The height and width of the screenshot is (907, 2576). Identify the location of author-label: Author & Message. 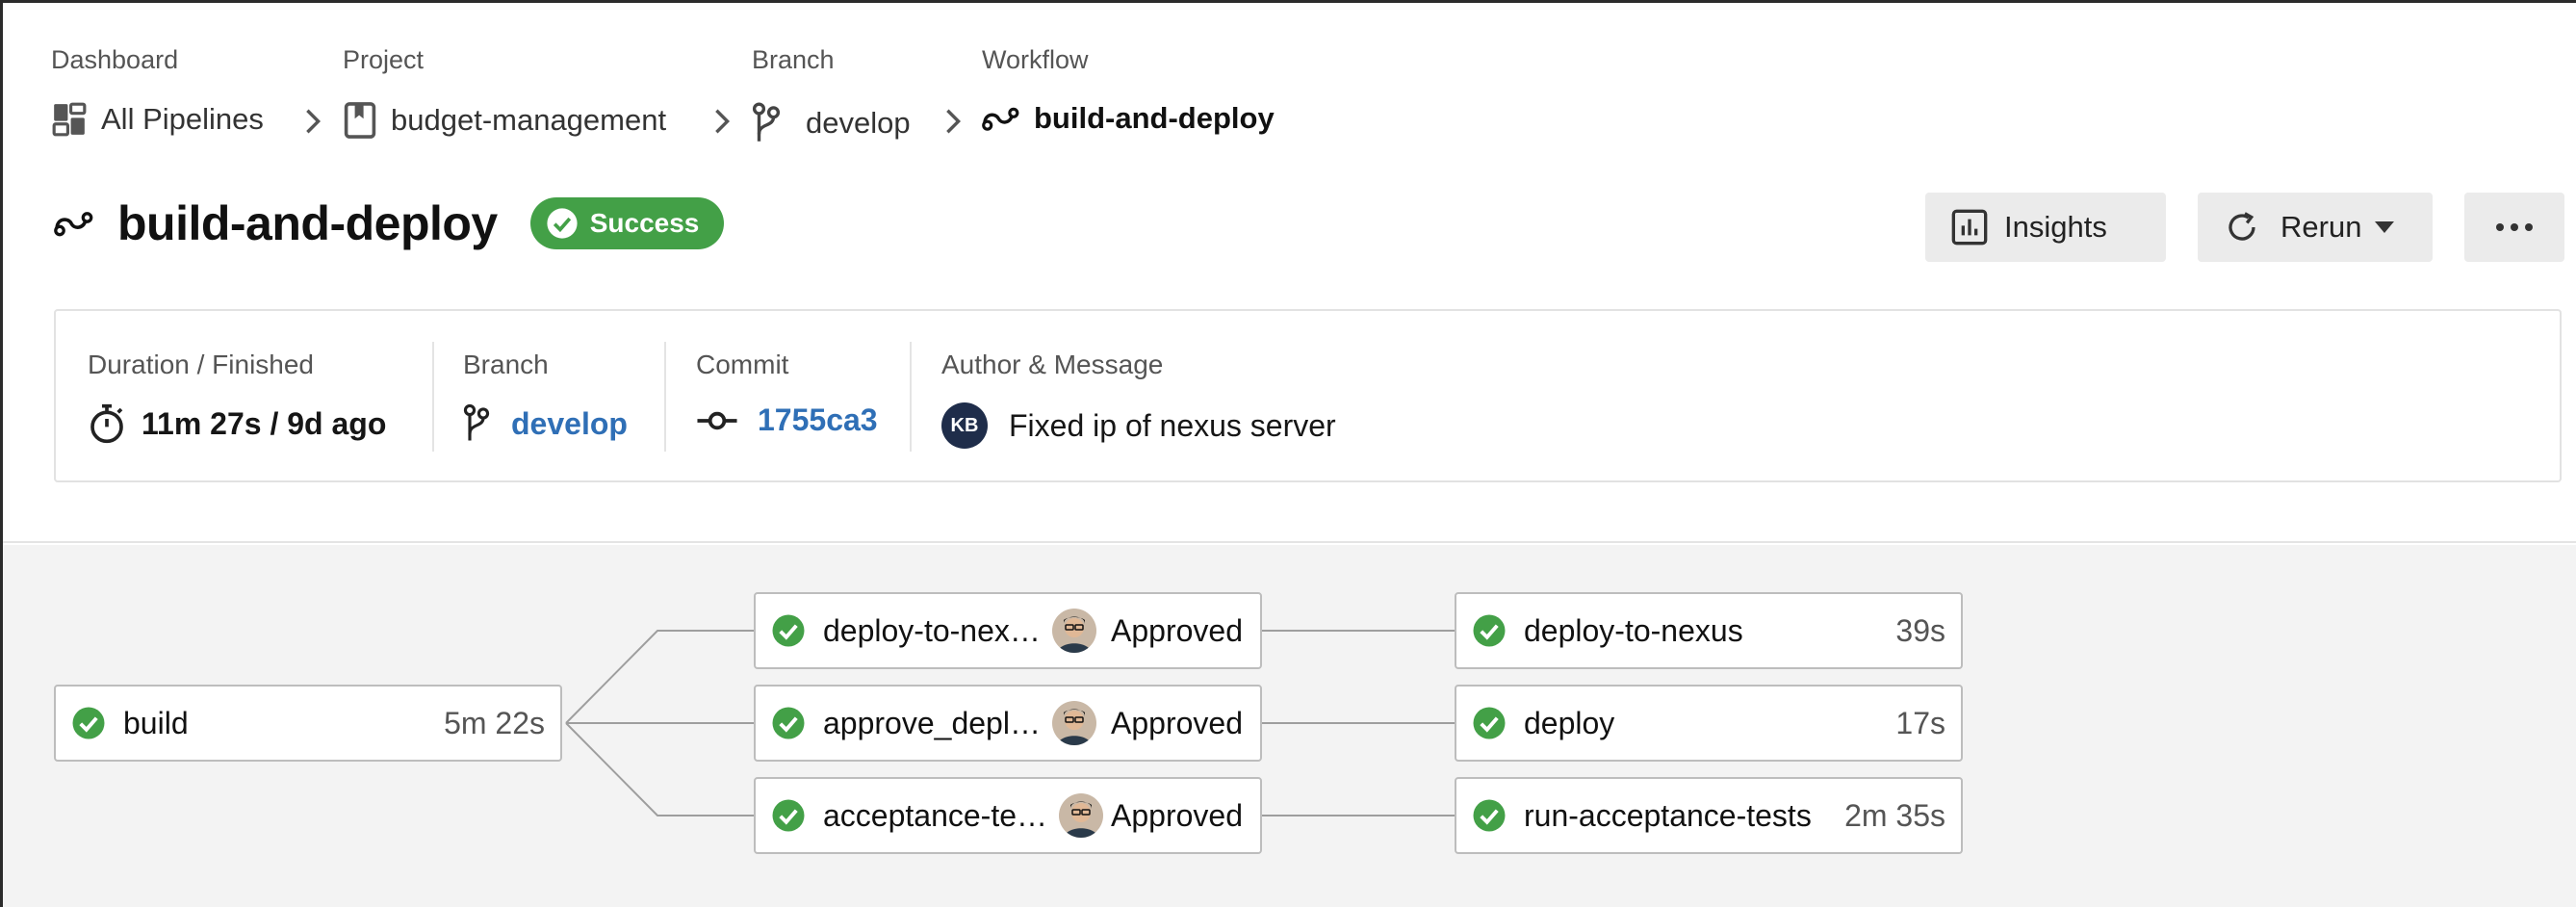
(1052, 364).